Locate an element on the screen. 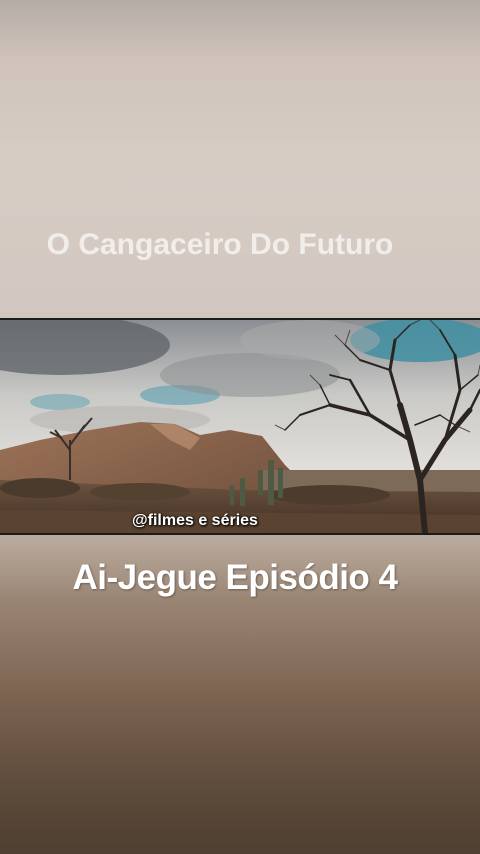 The height and width of the screenshot is (854, 480). top-title: O Cangaceiro Do Futuro is located at coordinates (220, 244).